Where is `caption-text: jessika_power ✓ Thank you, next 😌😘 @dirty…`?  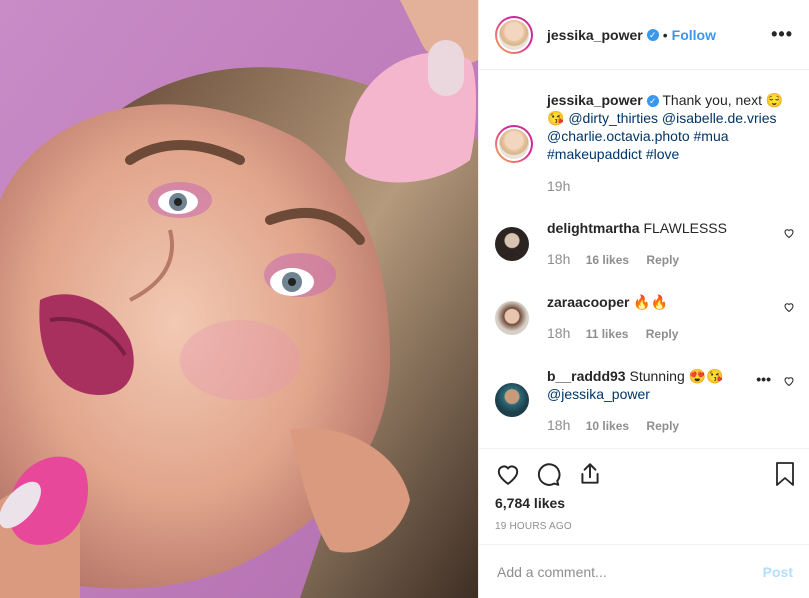 caption-text: jessika_power ✓ Thank you, next 😌😘 @dirty… is located at coordinates (672, 143).